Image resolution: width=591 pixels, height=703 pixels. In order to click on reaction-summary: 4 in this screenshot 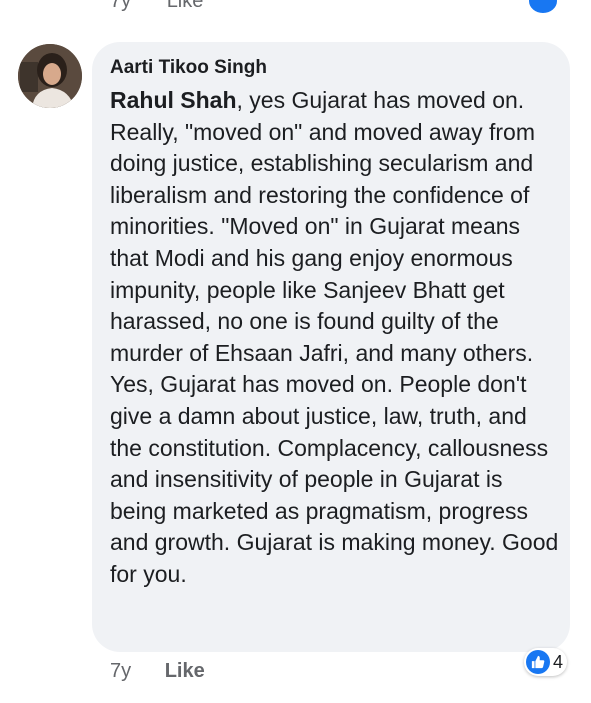, I will do `click(546, 662)`.